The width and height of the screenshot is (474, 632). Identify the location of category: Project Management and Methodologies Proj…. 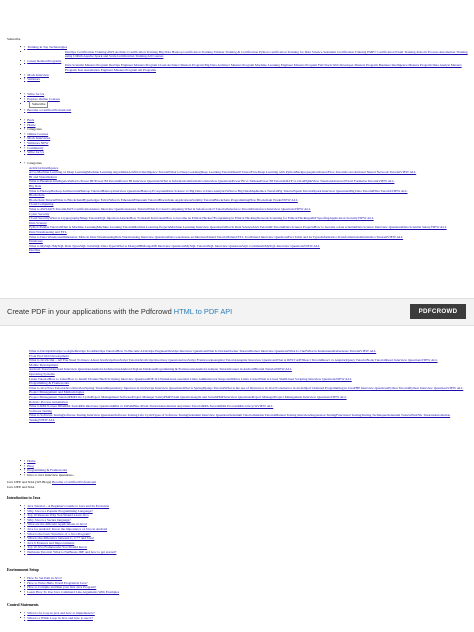
(247, 394).